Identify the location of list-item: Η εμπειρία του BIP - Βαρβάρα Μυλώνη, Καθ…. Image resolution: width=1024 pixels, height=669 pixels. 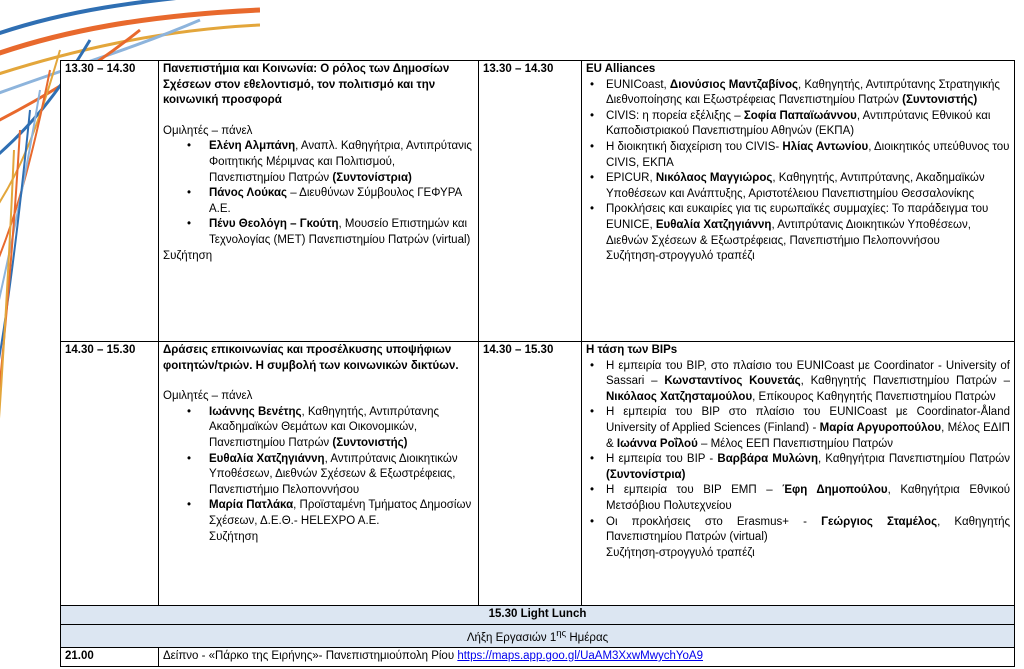
(798, 467).